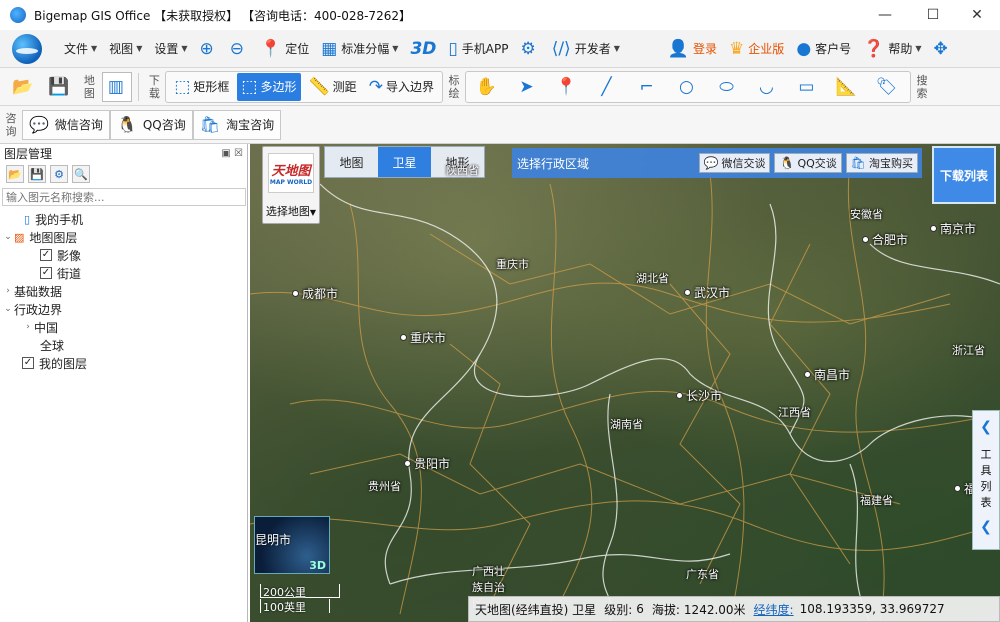 The image size is (1000, 622). Describe the element at coordinates (123, 327) in the screenshot. I see `tree-node-china: › 中国` at that location.